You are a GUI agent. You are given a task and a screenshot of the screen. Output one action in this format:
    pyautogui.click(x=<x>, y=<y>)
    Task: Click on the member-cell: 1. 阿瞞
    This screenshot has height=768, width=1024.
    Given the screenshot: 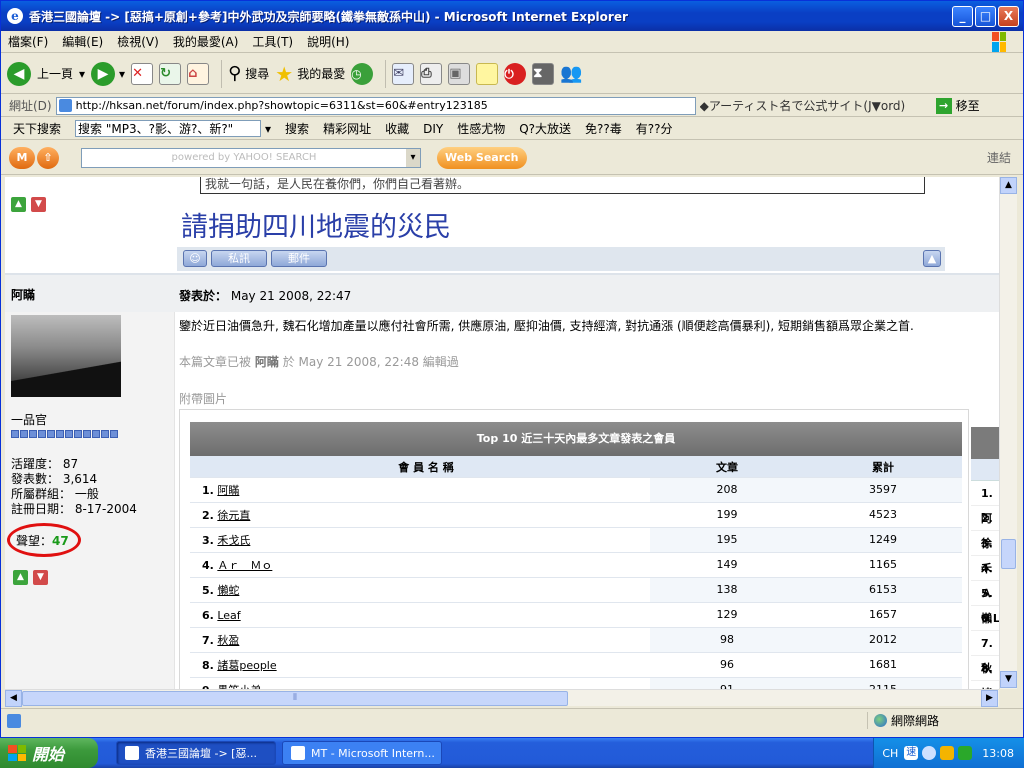 What is the action you would take?
    pyautogui.click(x=221, y=490)
    